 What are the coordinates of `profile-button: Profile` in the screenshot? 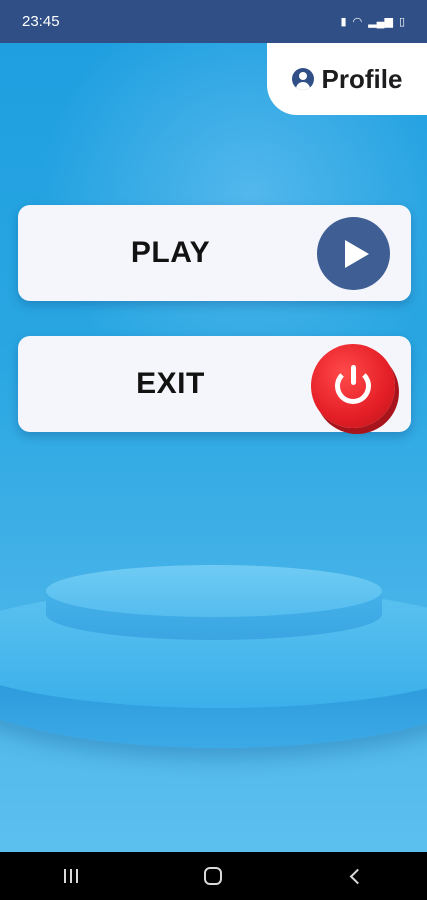 It's located at (347, 79).